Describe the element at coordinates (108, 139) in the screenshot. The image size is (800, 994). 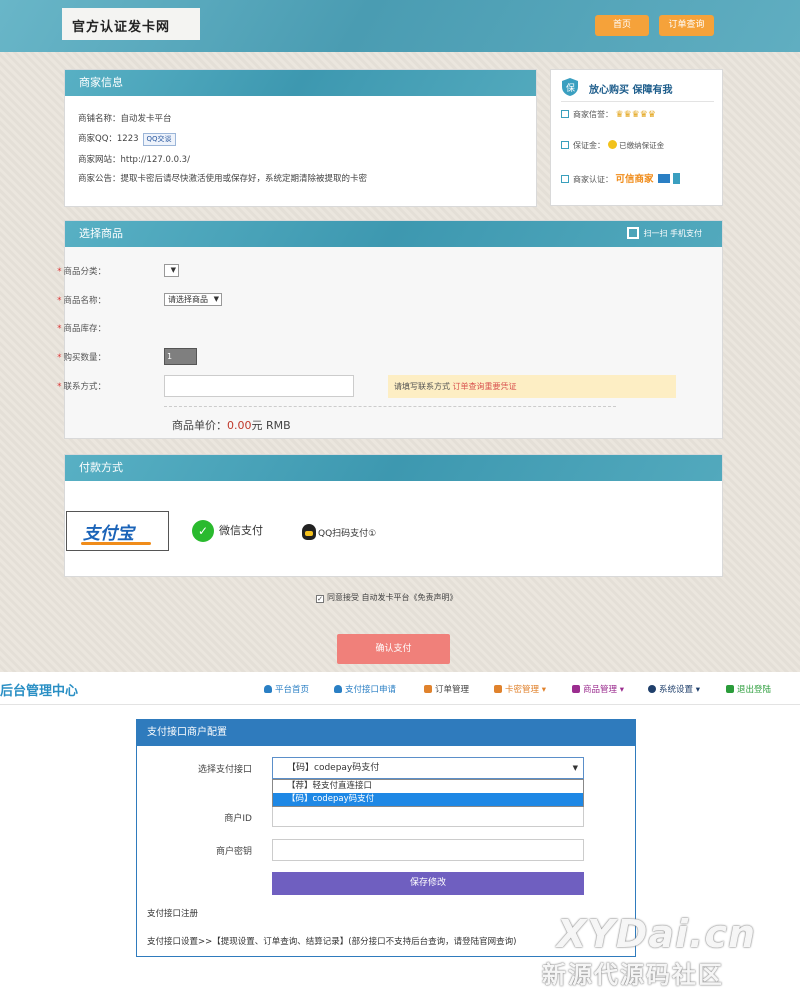
I see `merchant-qq: 商家QQ：1223` at that location.